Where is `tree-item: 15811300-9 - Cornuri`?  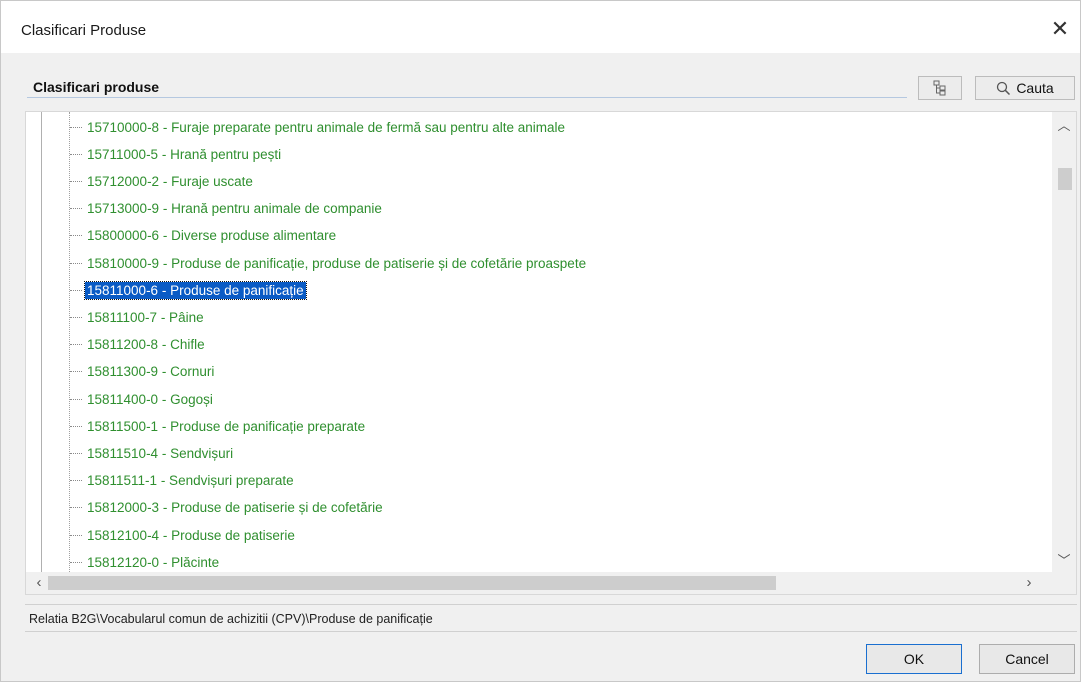 tree-item: 15811300-9 - Cornuri is located at coordinates (143, 372).